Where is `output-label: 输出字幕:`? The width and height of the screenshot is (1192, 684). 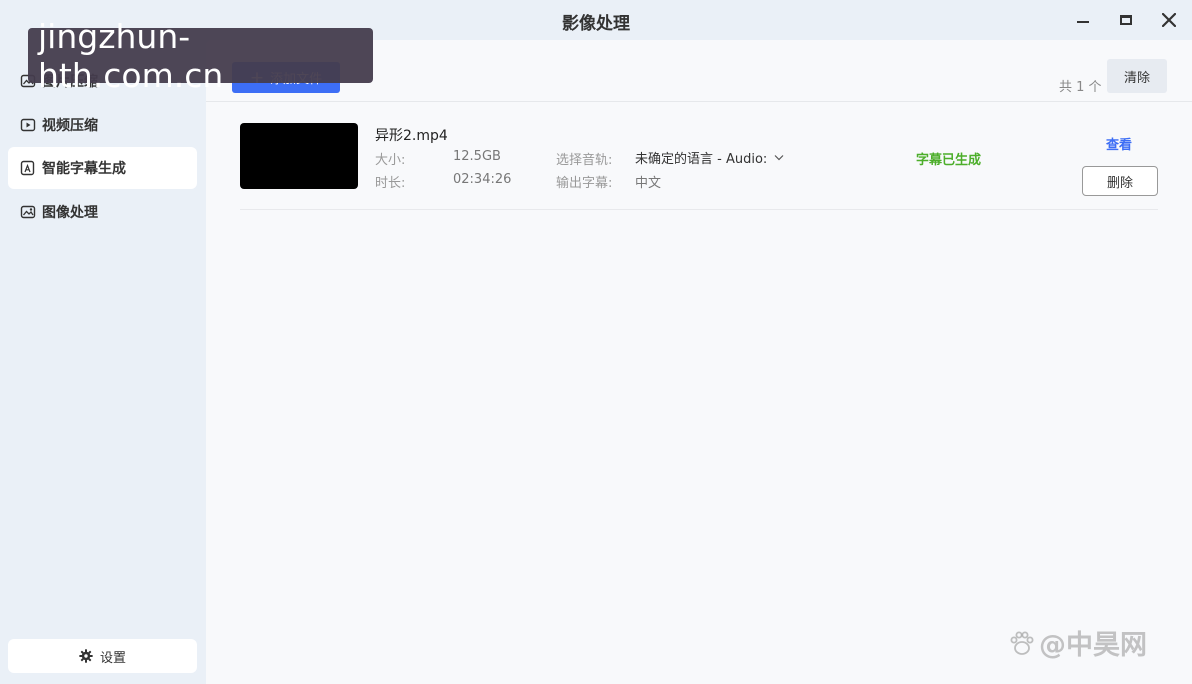
output-label: 输出字幕: is located at coordinates (584, 183).